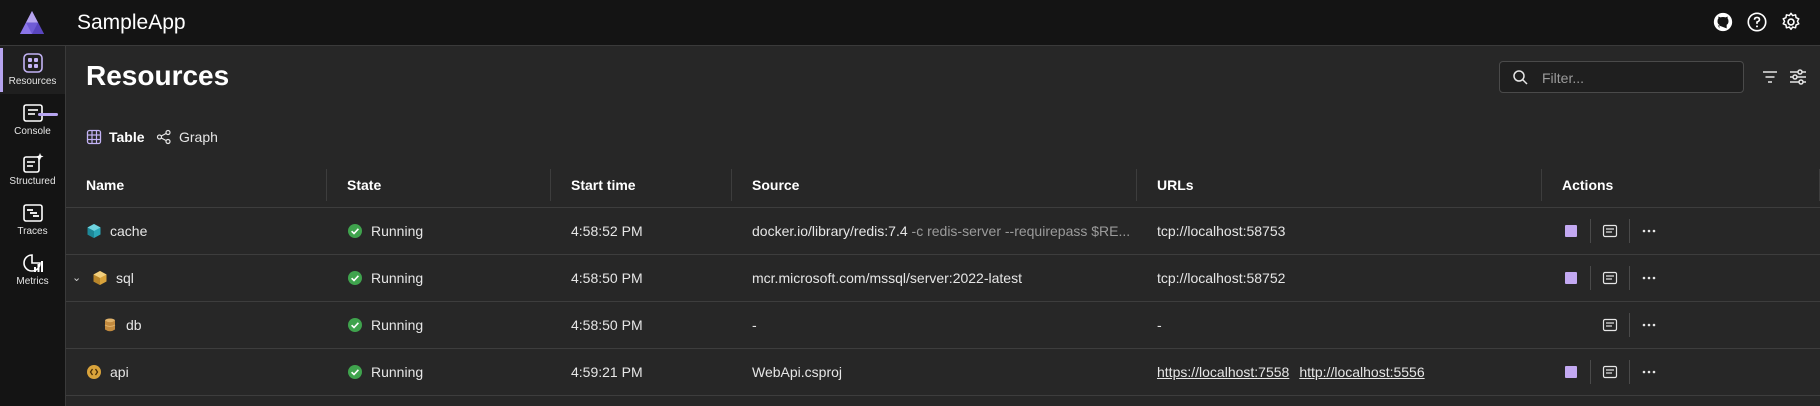 This screenshot has width=1820, height=406. I want to click on start-time: 4:59:21 PM, so click(607, 371).